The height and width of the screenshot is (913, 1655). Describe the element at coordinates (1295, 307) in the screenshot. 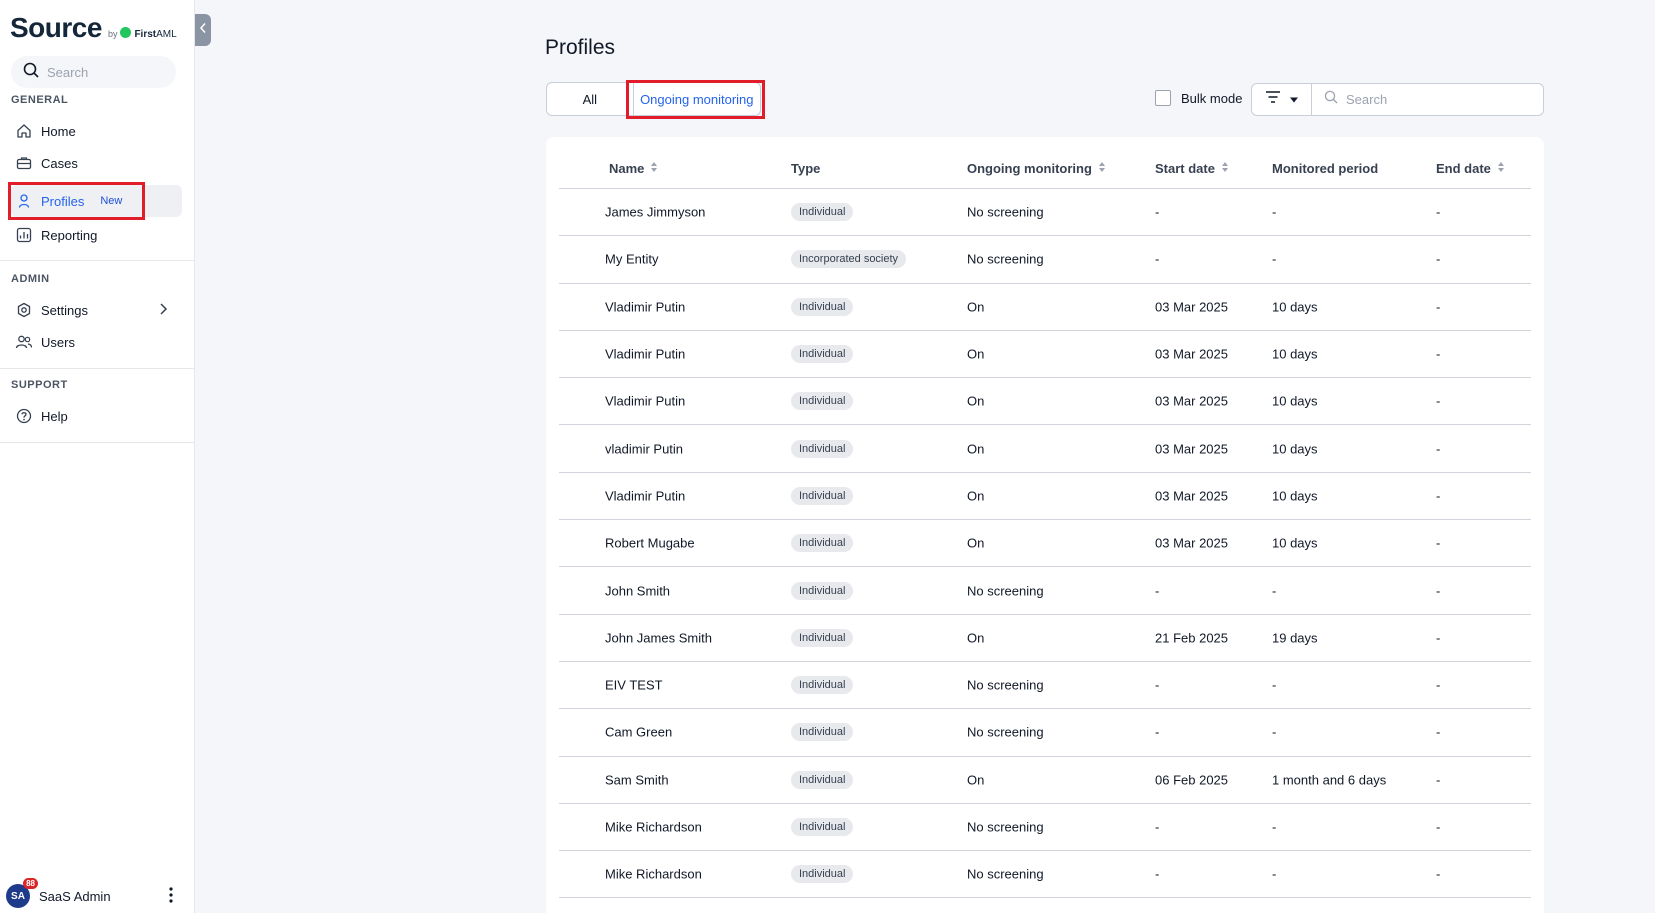

I see `cell-monitored-period: 10 days` at that location.